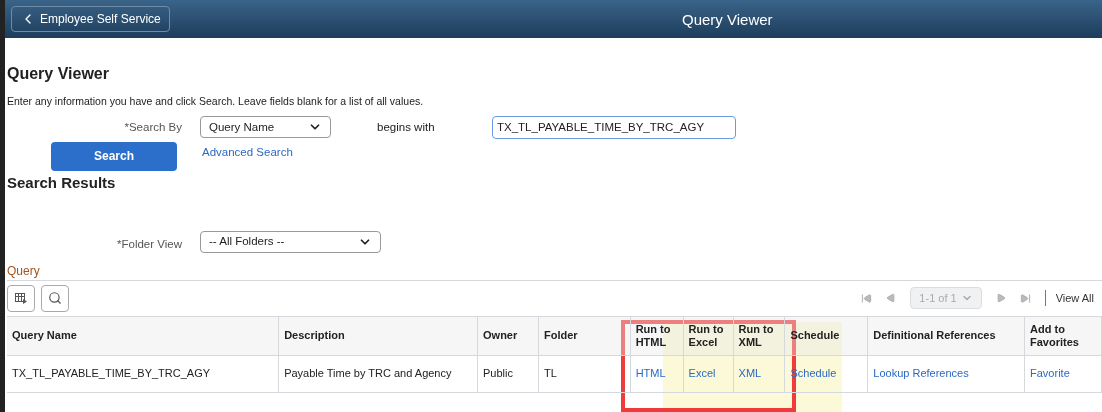 The width and height of the screenshot is (1102, 412). I want to click on search-icon, so click(55, 298).